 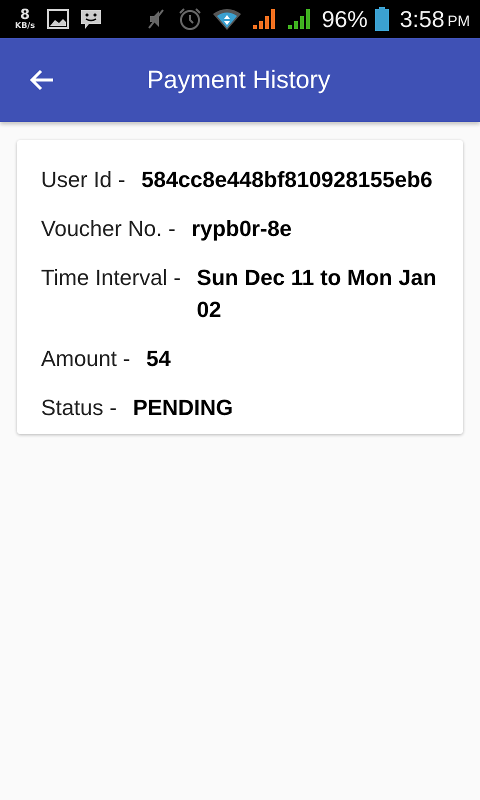 What do you see at coordinates (317, 294) in the screenshot?
I see `field-value: Sun Dec 11 to Mon Jan 02` at bounding box center [317, 294].